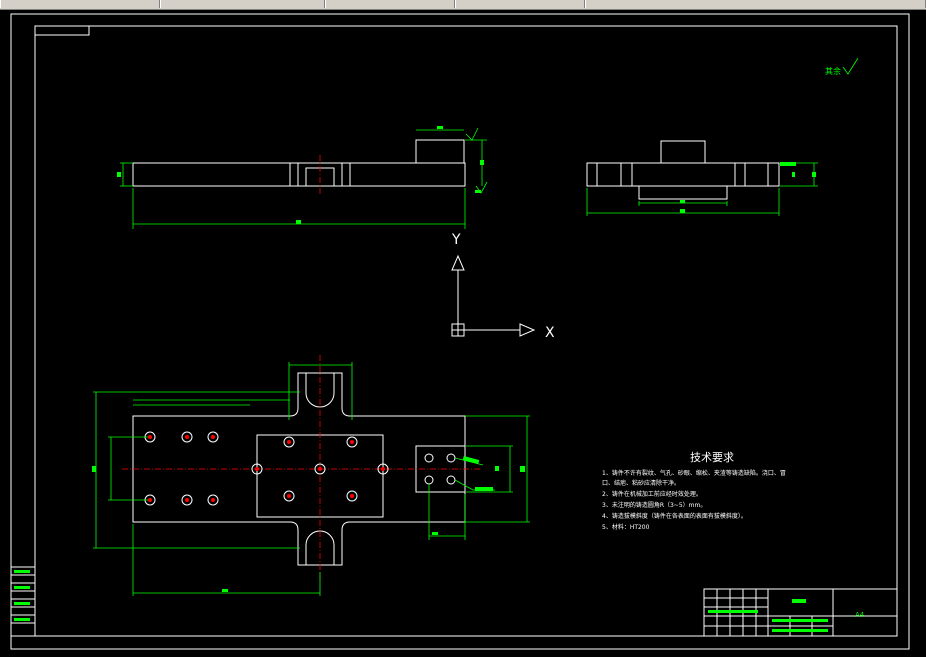  I want to click on tech-requirement-line: 2、铸件在机械加工前应经时效处理。, so click(652, 494).